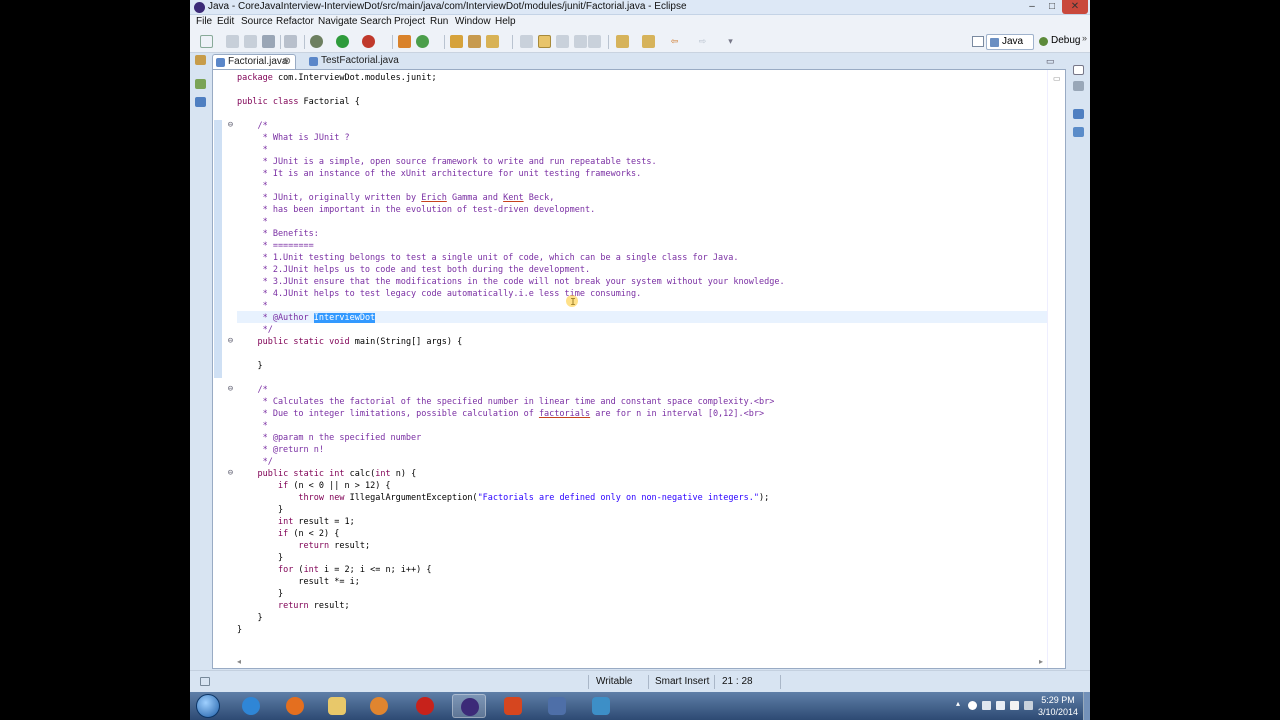 The image size is (1280, 720). Describe the element at coordinates (379, 706) in the screenshot. I see `taskbar-media-player` at that location.